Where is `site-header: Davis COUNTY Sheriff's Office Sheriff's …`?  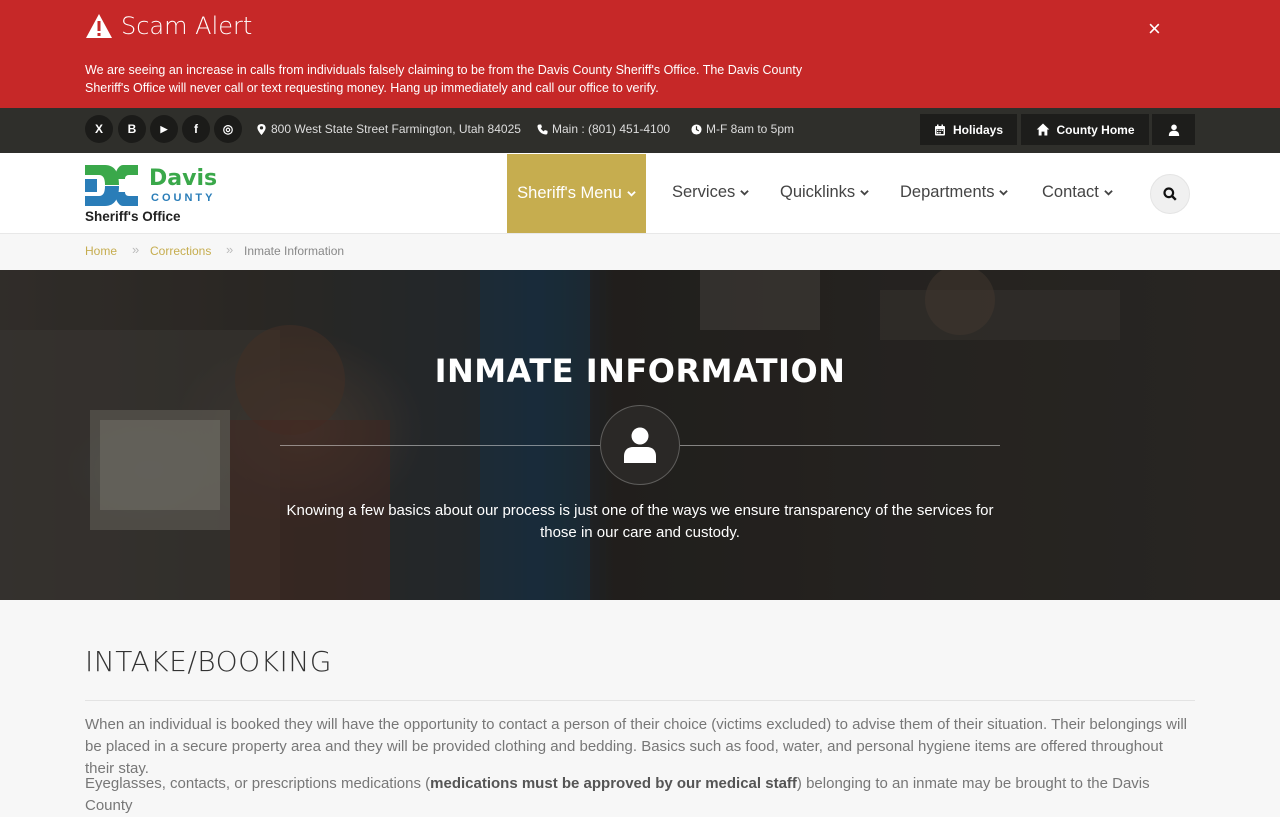 site-header: Davis COUNTY Sheriff's Office Sheriff's … is located at coordinates (640, 193).